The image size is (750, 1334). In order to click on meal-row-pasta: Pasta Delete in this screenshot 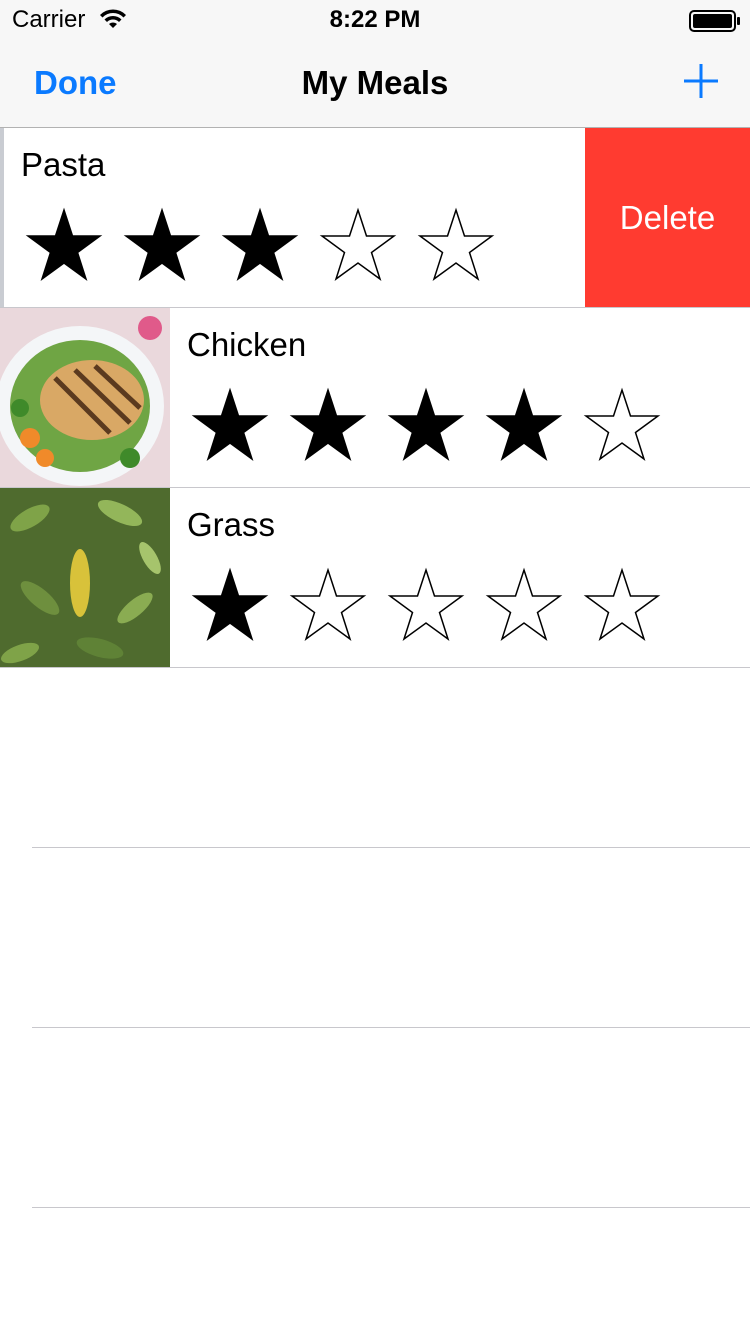, I will do `click(375, 218)`.